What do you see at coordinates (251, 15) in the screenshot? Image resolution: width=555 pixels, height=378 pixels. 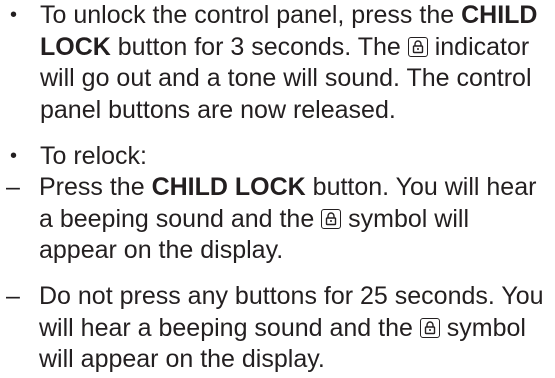 I see `instruction-text: To unlock the control panel, press the` at bounding box center [251, 15].